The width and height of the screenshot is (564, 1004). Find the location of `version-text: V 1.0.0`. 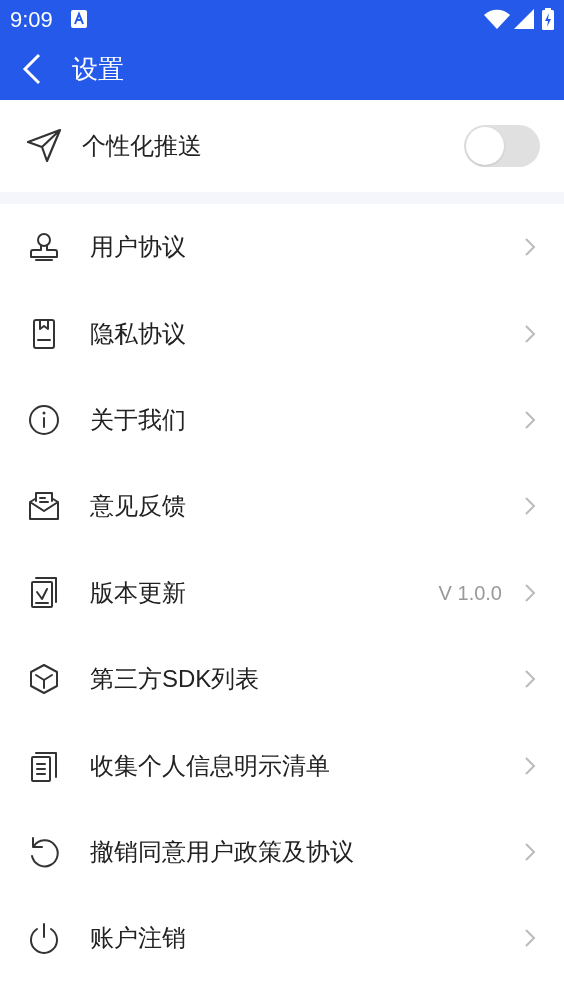

version-text: V 1.0.0 is located at coordinates (470, 593).